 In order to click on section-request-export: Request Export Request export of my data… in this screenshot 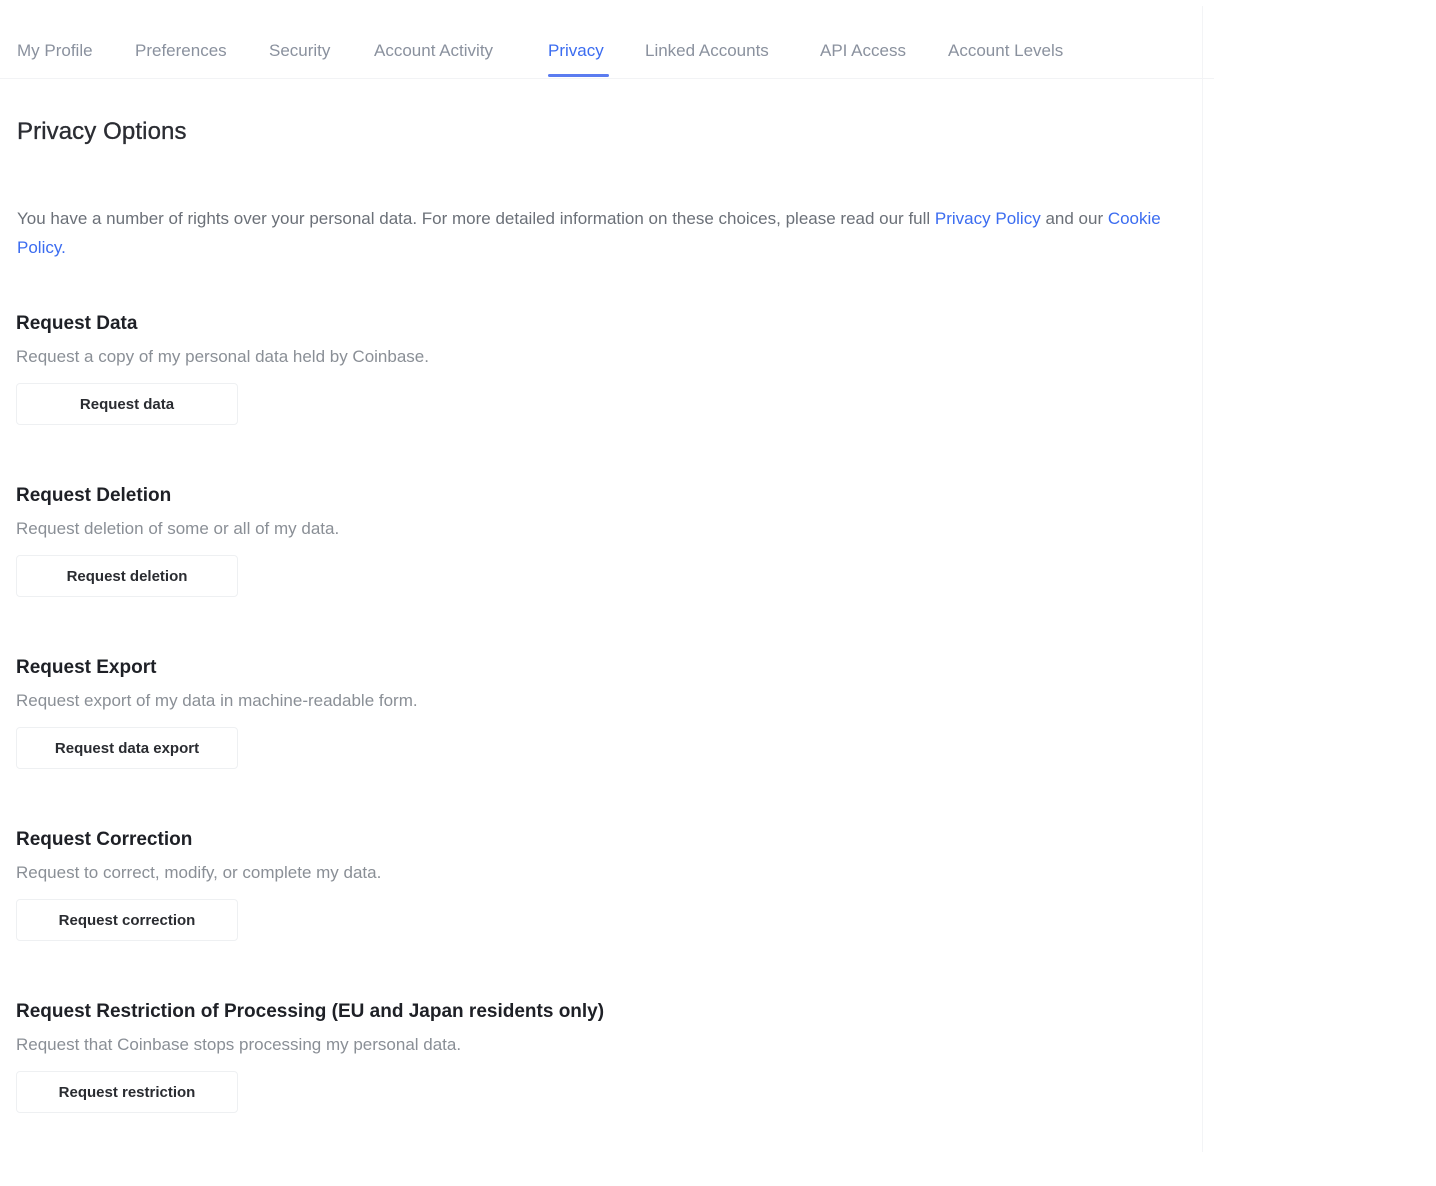, I will do `click(466, 712)`.